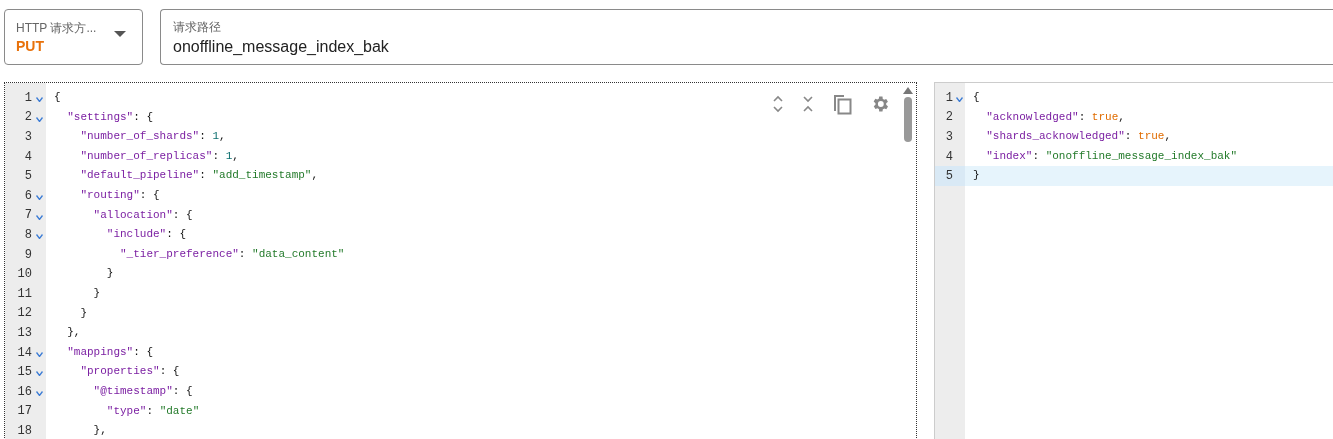  What do you see at coordinates (1055, 117) in the screenshot?
I see `code-line: "acknowledged": true,` at bounding box center [1055, 117].